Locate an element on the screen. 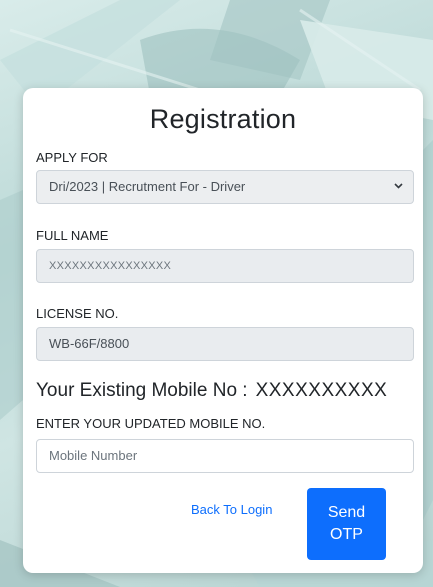 The width and height of the screenshot is (433, 587). full-name-field: XXXXXXXXXXXXXXXX is located at coordinates (225, 266).